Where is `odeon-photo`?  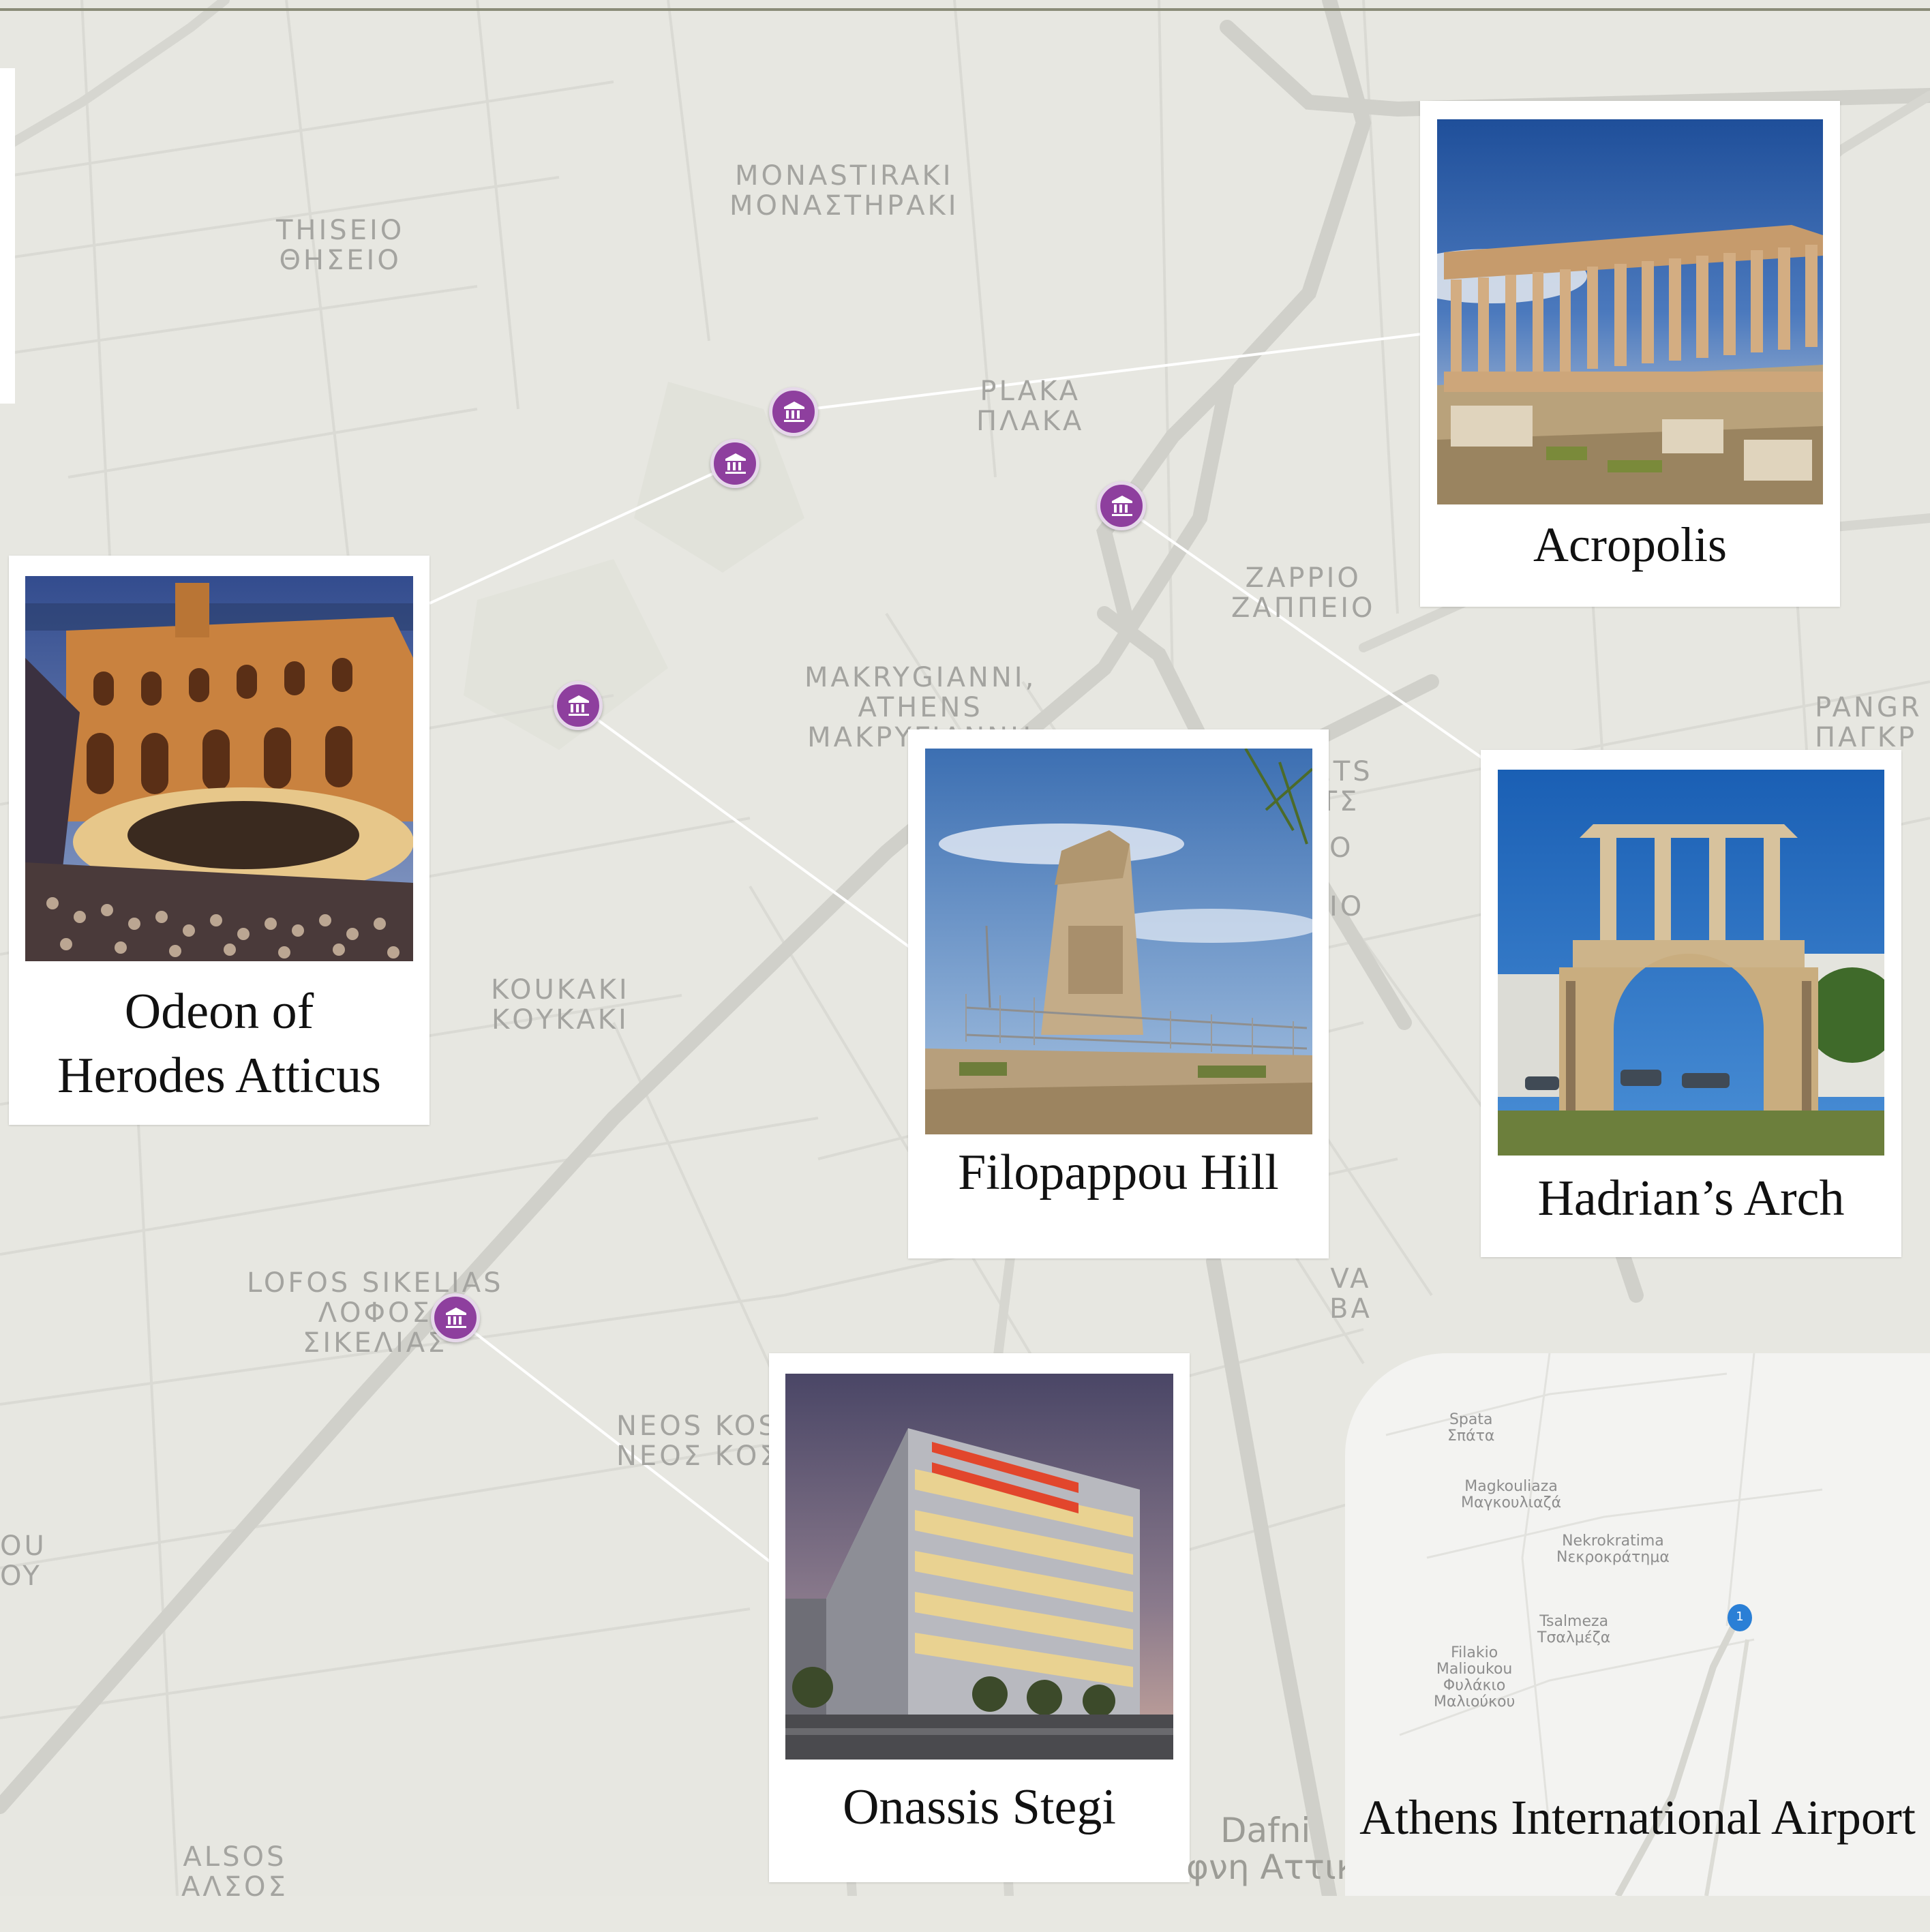 odeon-photo is located at coordinates (219, 768).